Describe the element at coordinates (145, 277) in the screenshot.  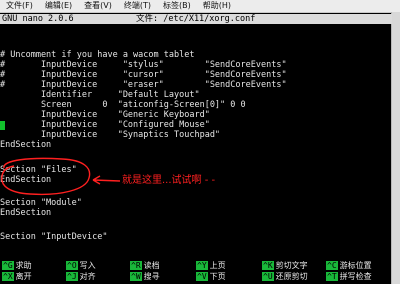
I see `shortcut-search: ^W 搜寻` at that location.